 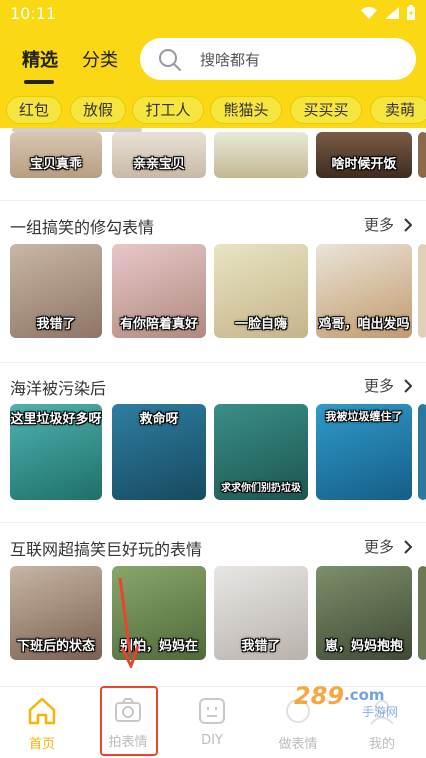 I want to click on search-input: 搜啥都有, so click(x=278, y=59).